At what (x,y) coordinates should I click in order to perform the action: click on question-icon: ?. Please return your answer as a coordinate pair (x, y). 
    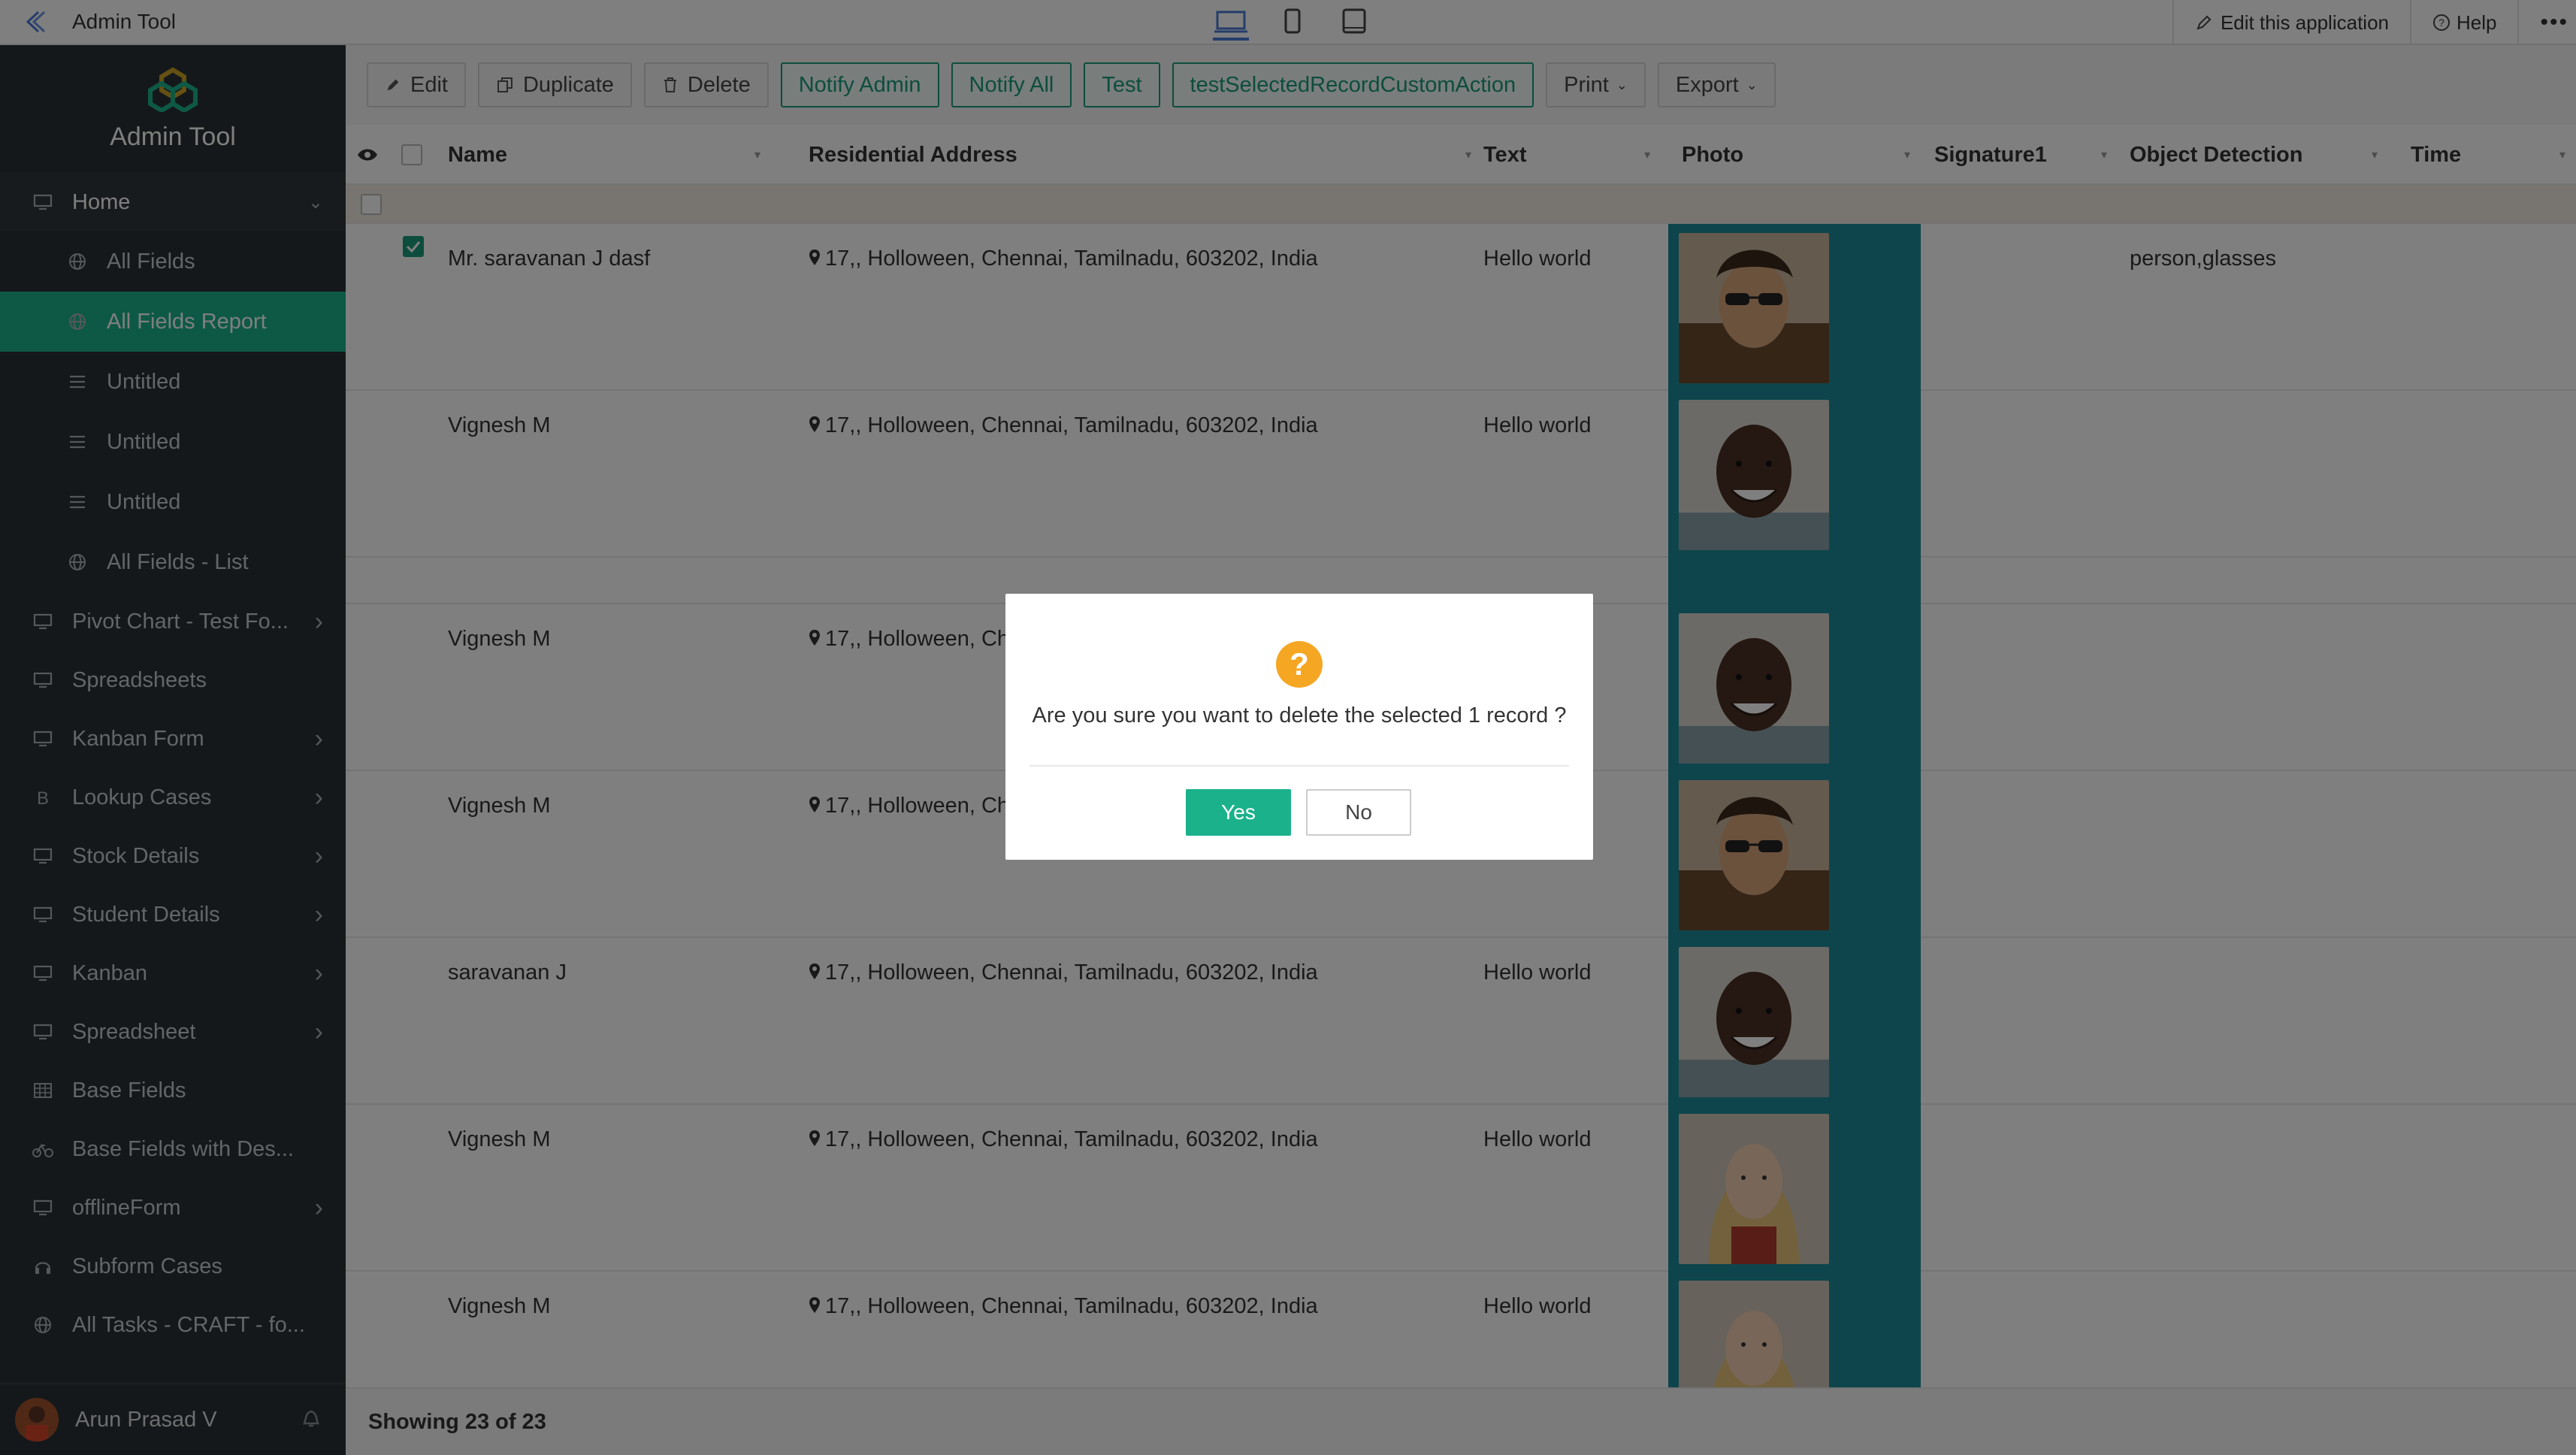
    Looking at the image, I should click on (1299, 666).